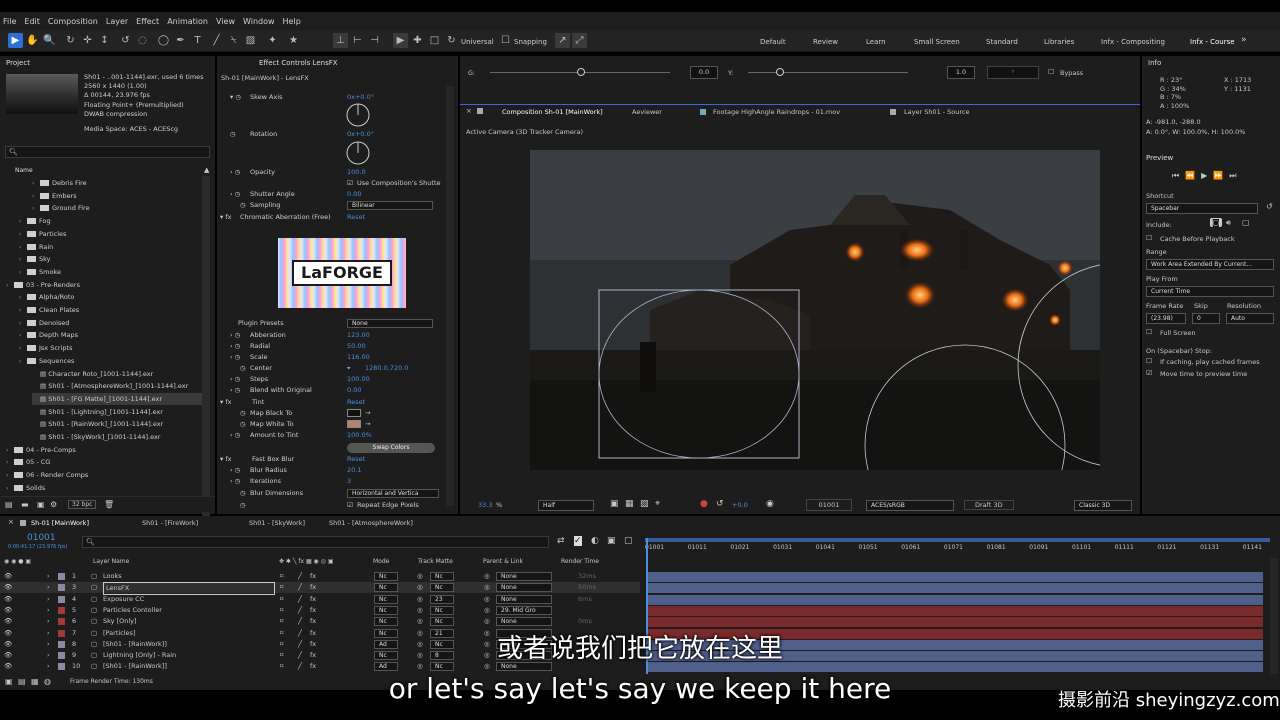 The height and width of the screenshot is (720, 1280). Describe the element at coordinates (1235, 175) in the screenshot. I see `last-frame-icon: ⏭` at that location.